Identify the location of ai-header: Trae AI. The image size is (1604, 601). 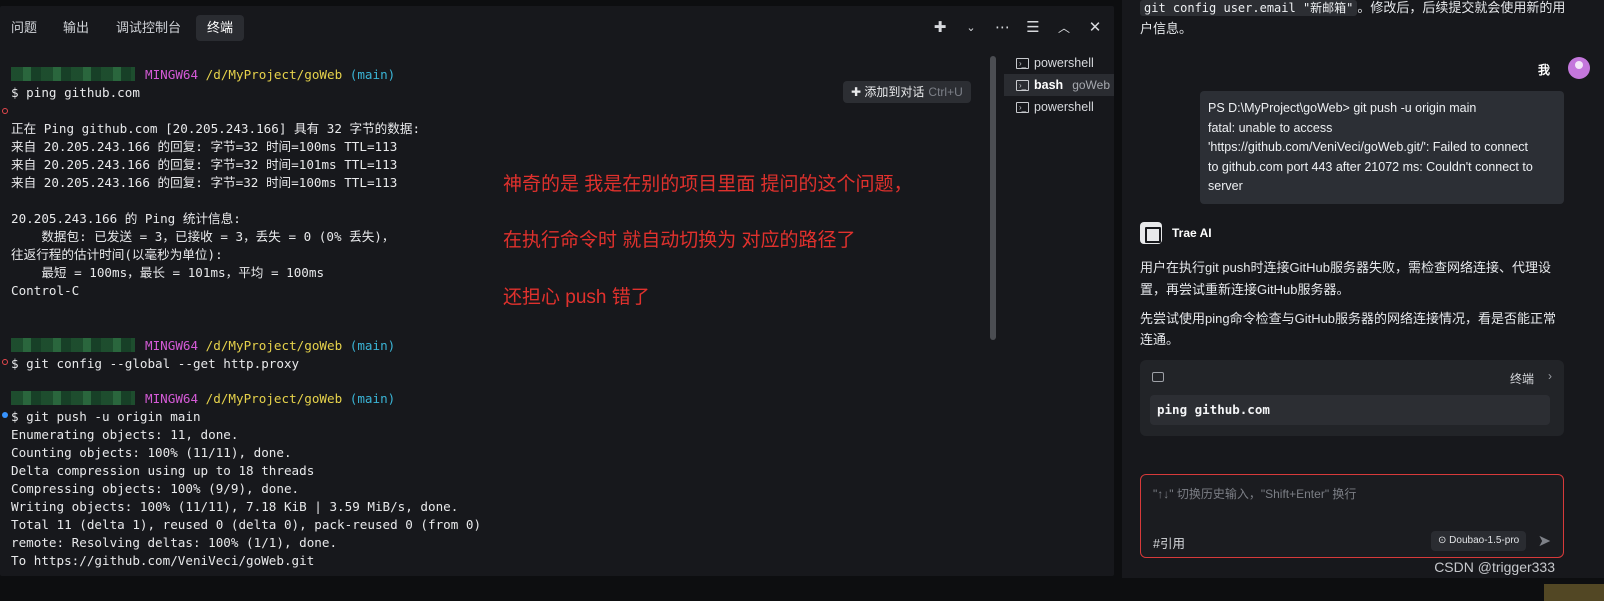
(1176, 233).